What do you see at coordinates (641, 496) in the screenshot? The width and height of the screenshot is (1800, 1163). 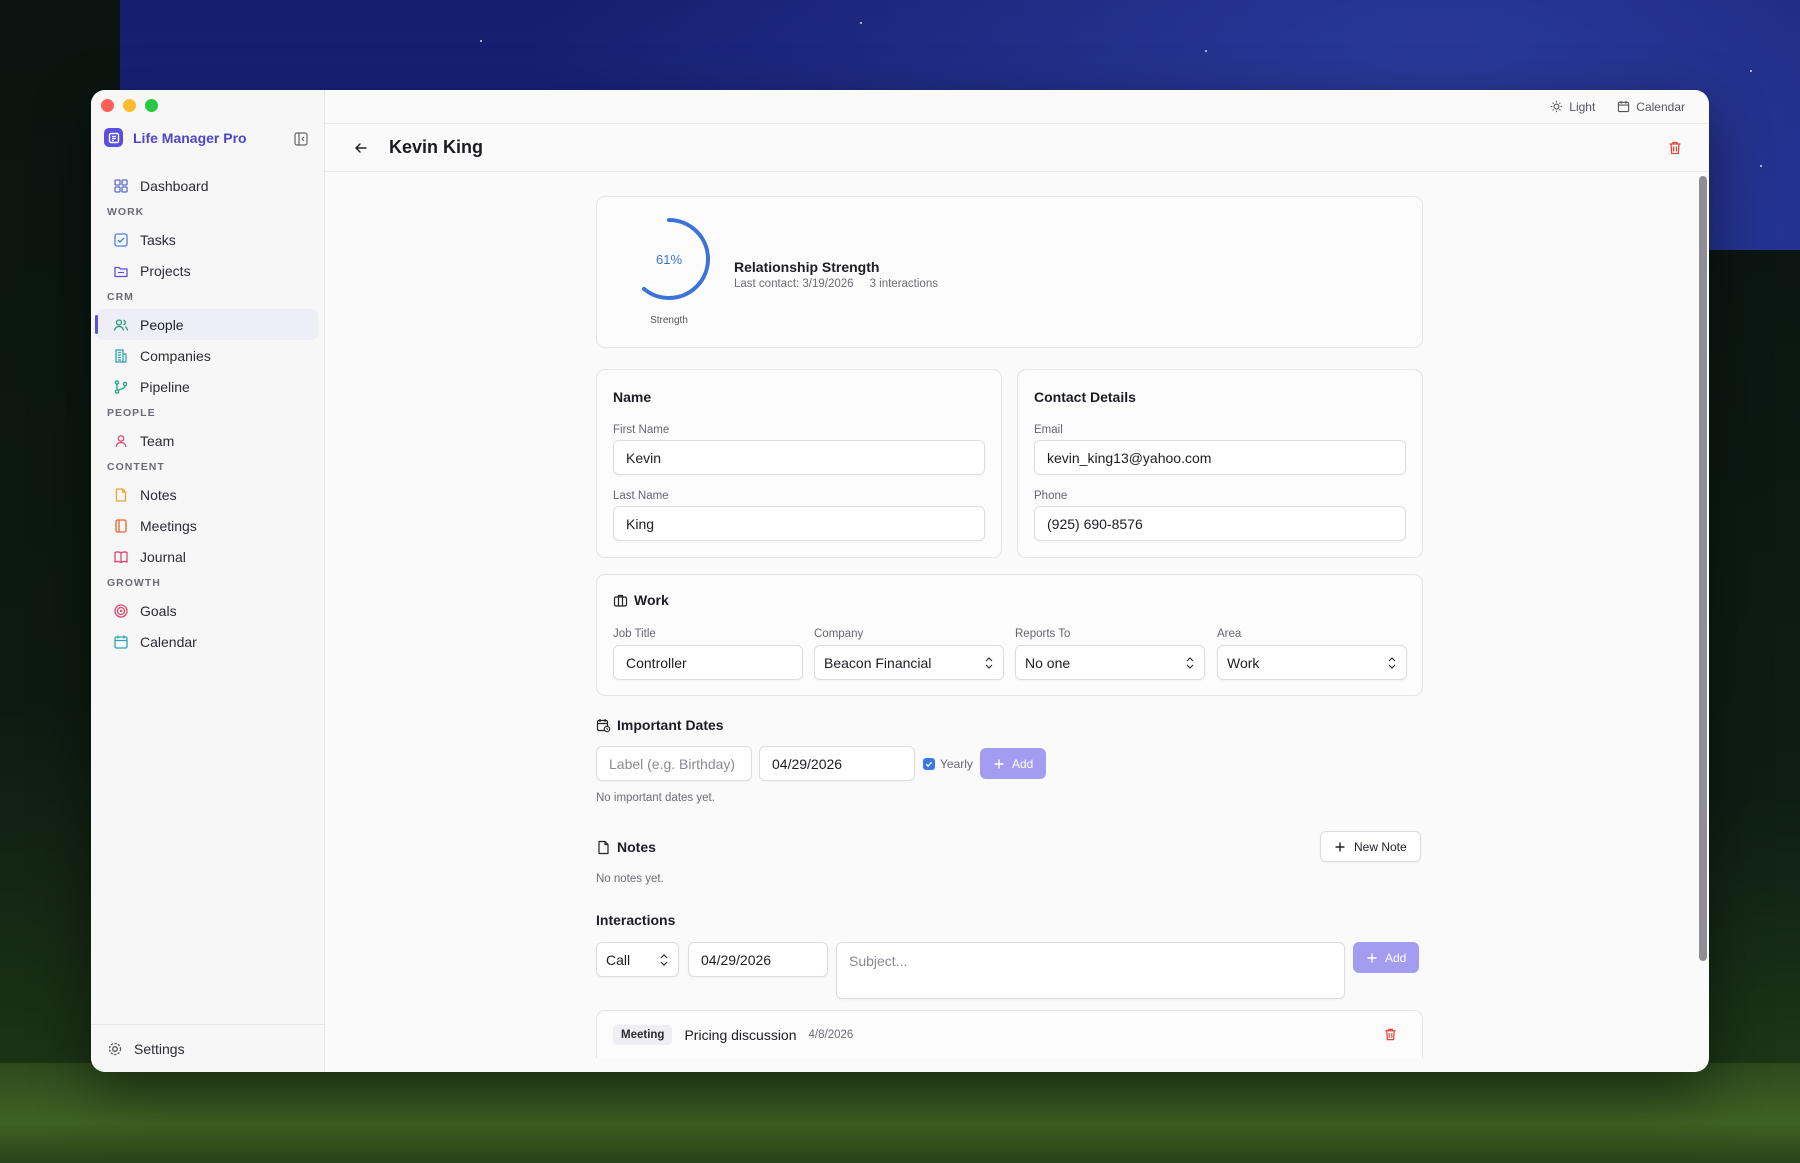 I see `last-name-label: Last Name` at bounding box center [641, 496].